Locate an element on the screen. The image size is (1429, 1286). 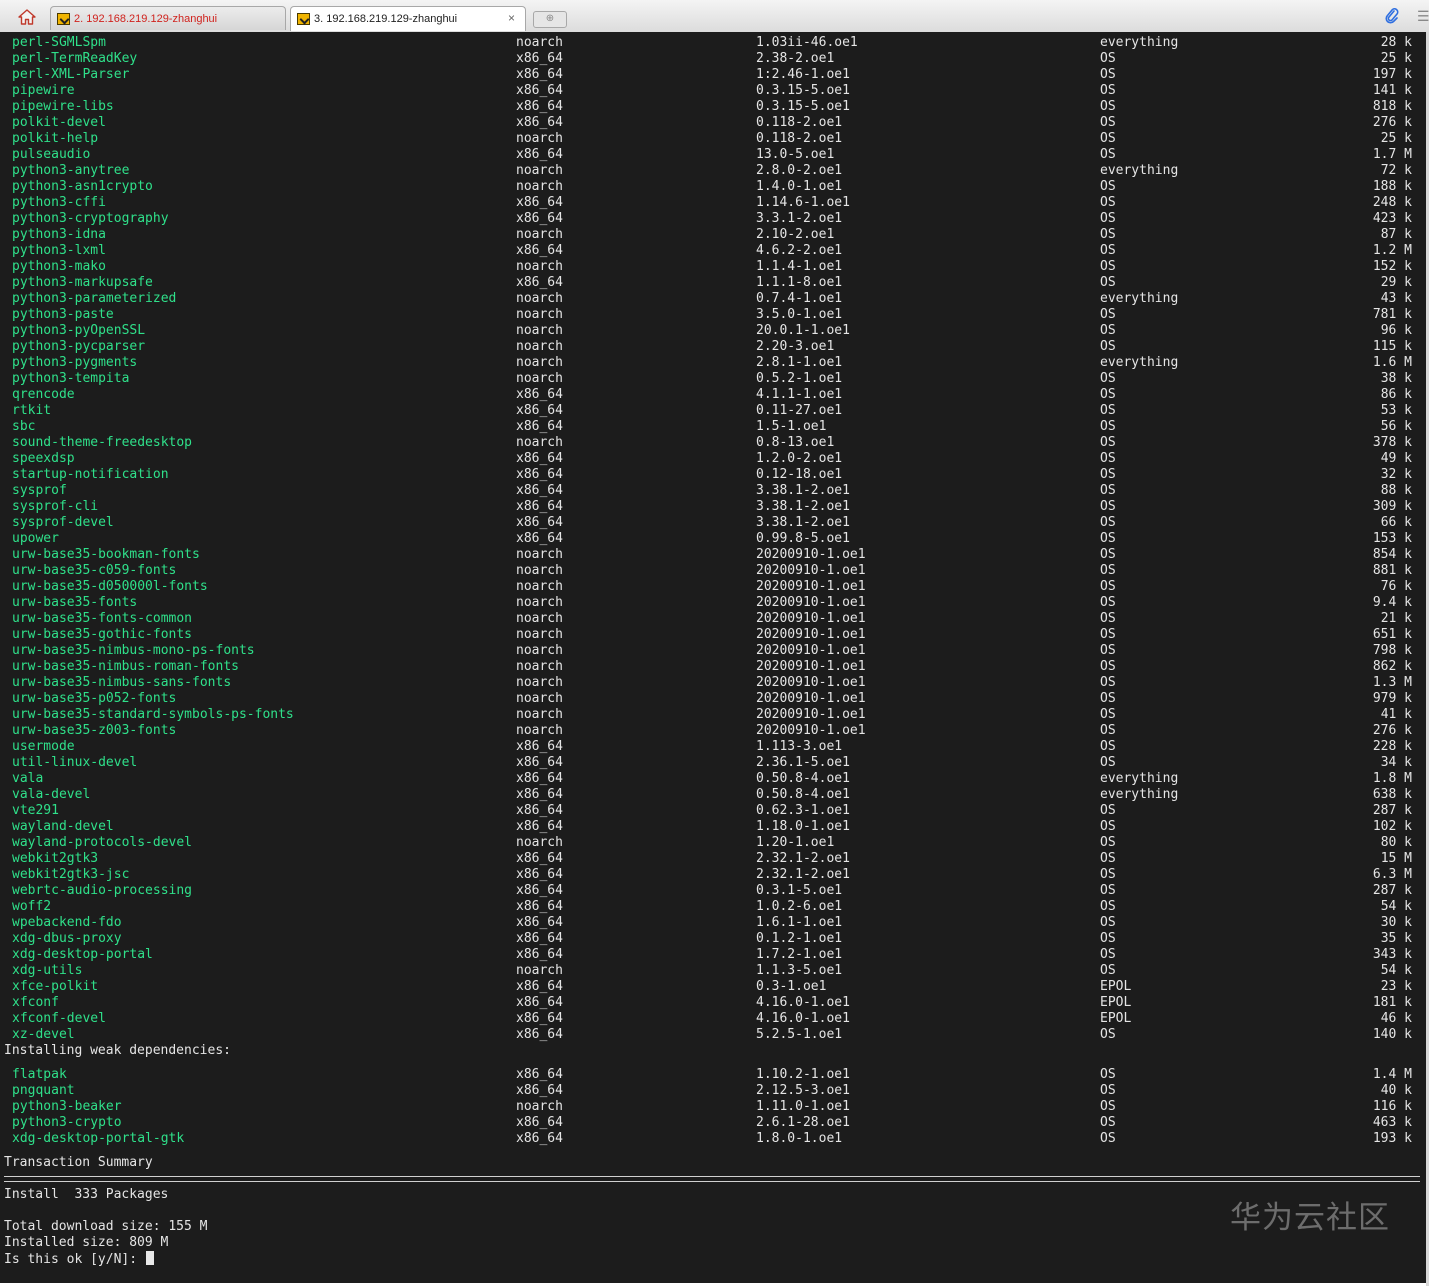
tab-session-3: 3. 192.168.219.129-zhanghui × is located at coordinates (408, 18).